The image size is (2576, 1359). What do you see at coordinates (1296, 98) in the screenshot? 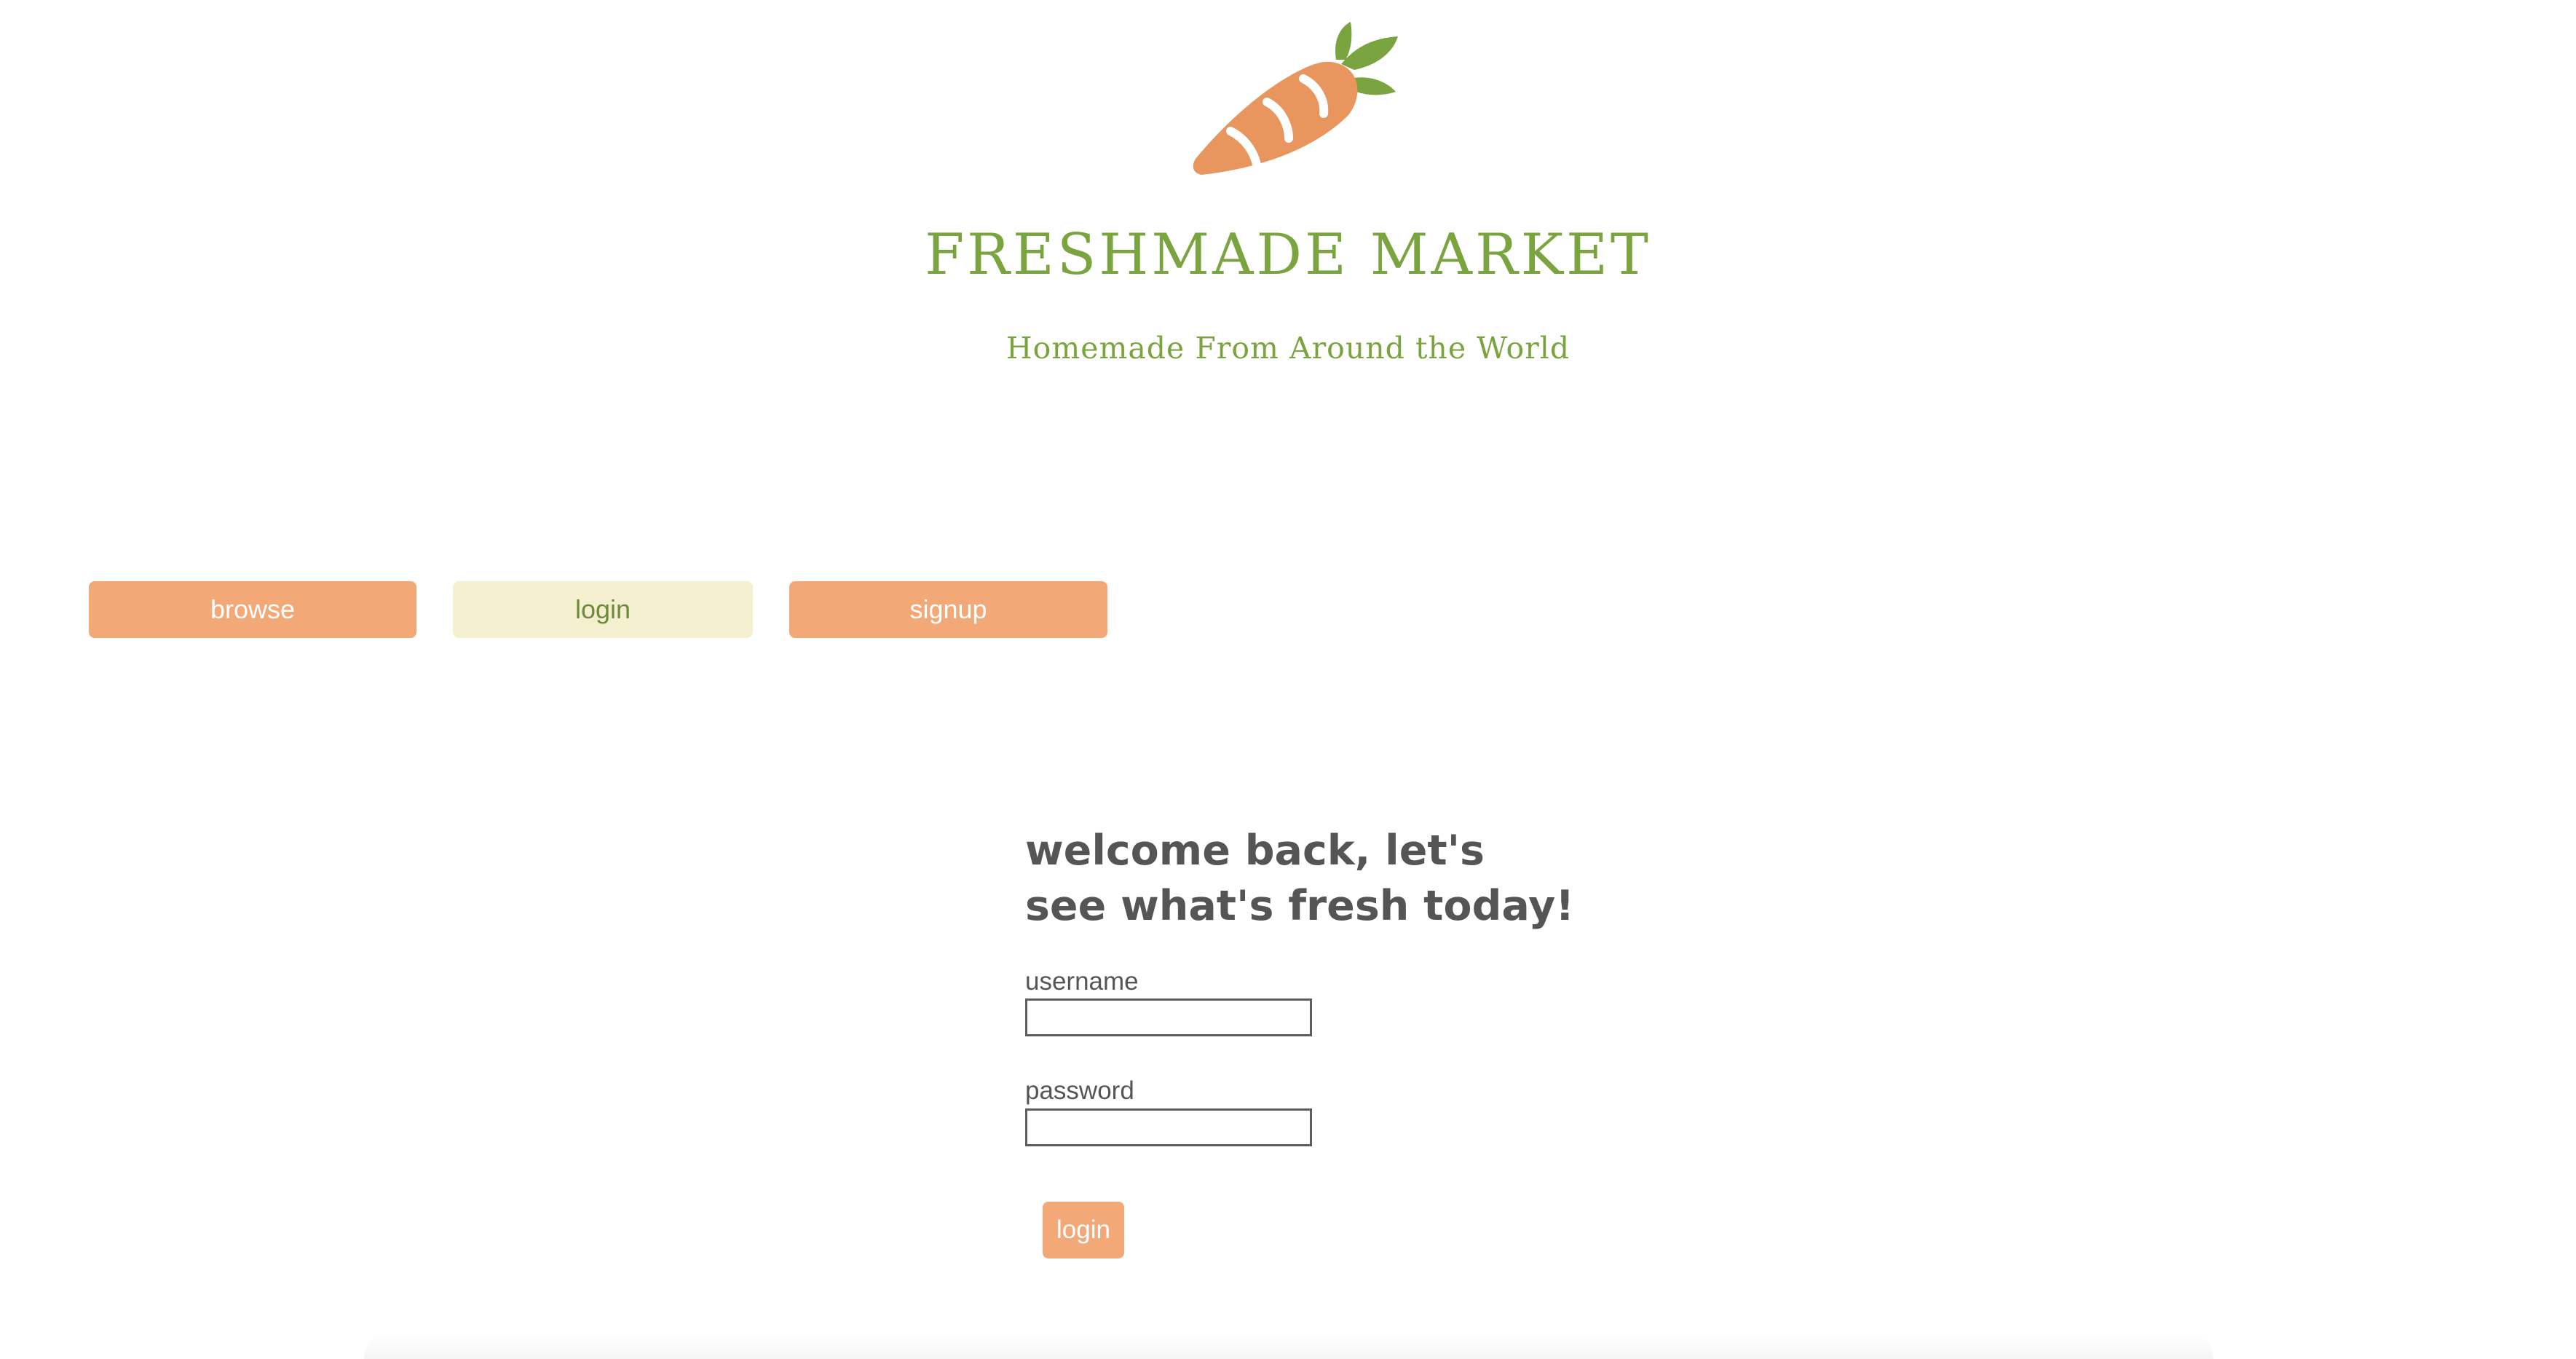
I see `carrot-icon` at bounding box center [1296, 98].